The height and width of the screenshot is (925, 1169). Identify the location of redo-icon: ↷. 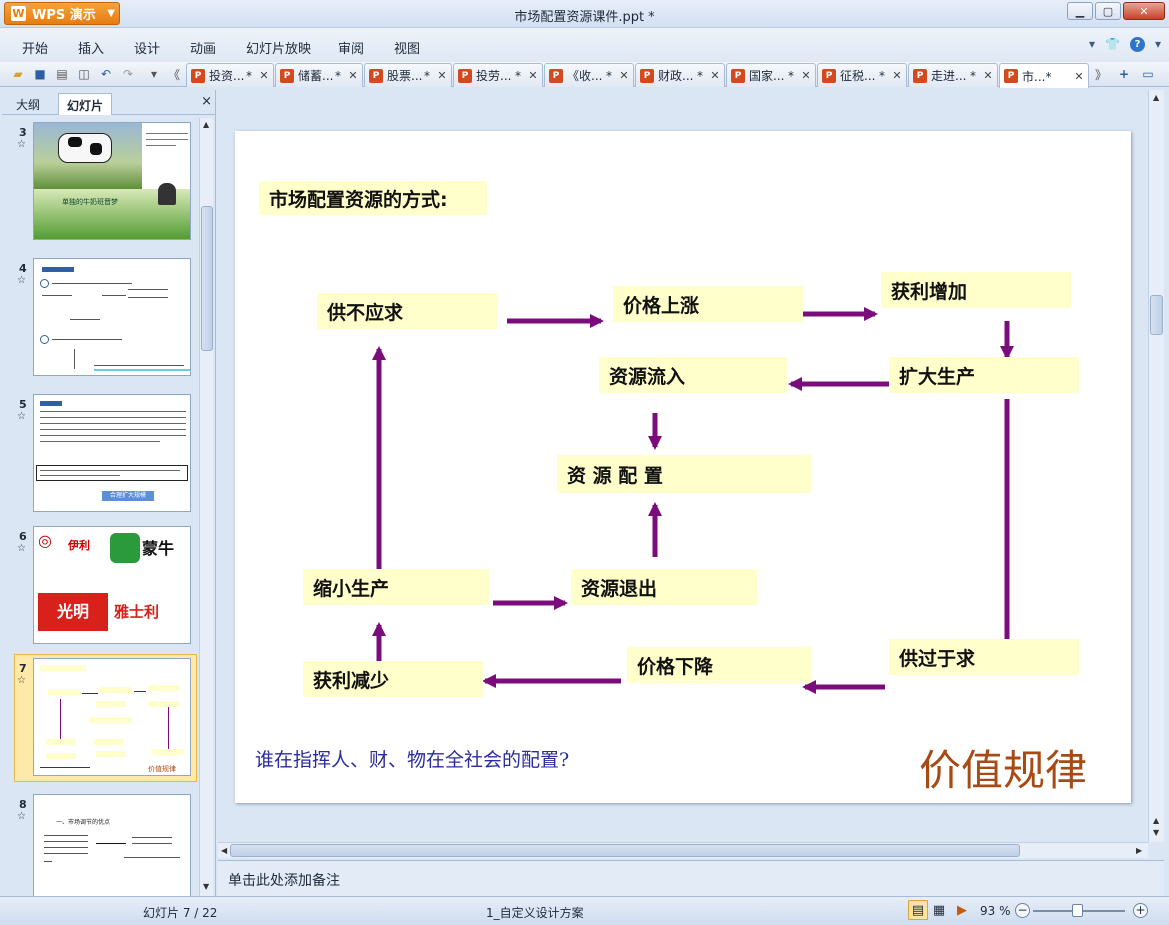
(128, 74).